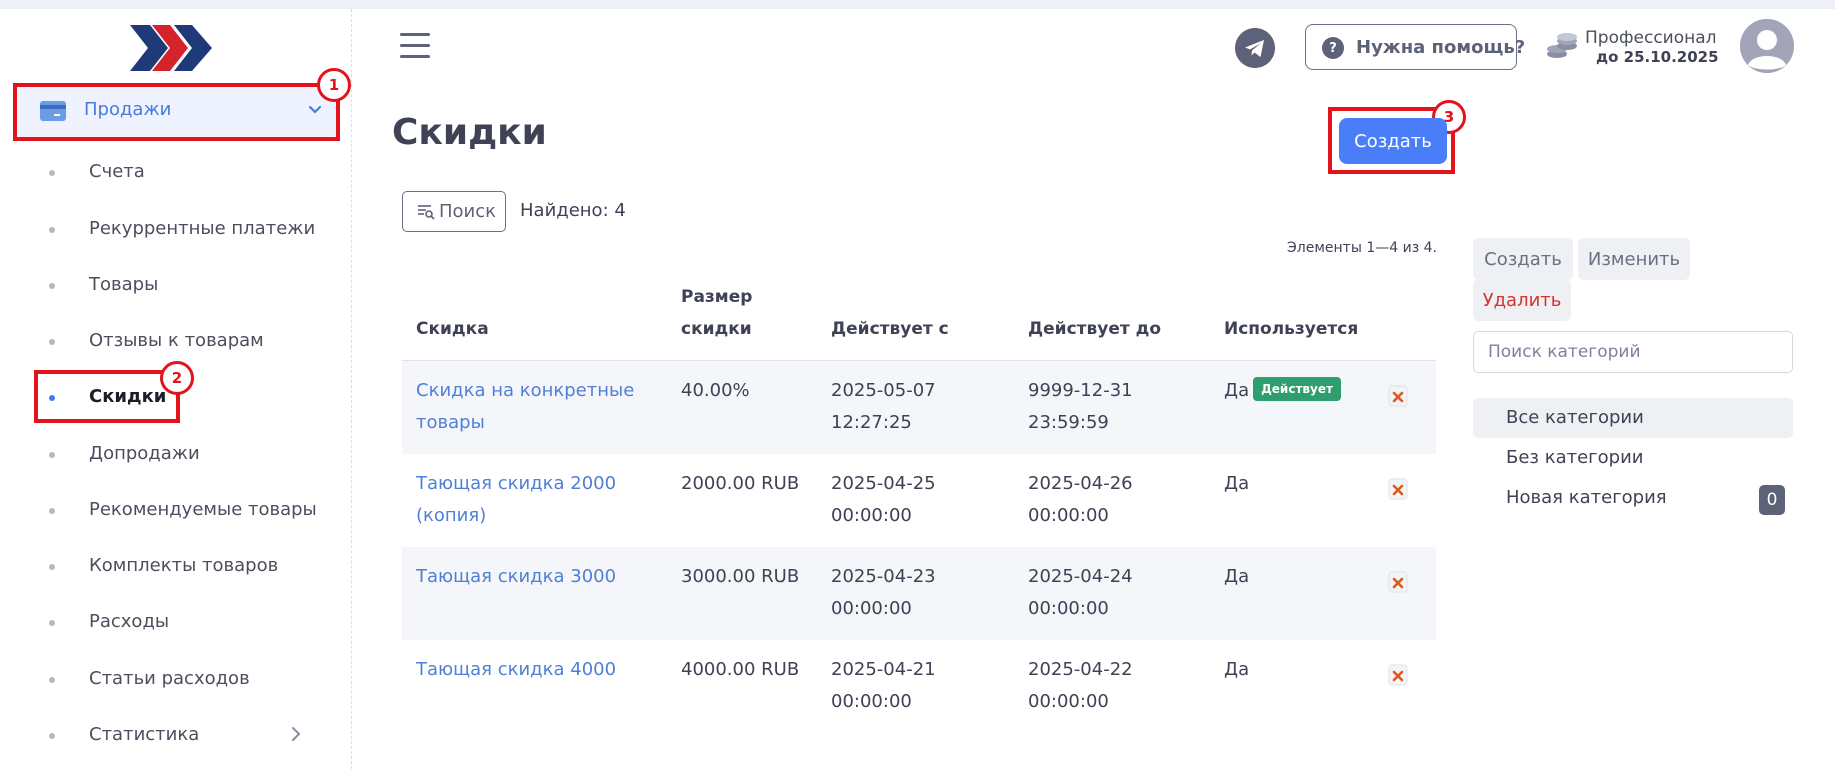 The height and width of the screenshot is (769, 1835). What do you see at coordinates (883, 669) in the screenshot?
I see `valid-from-date: 2025-04-21` at bounding box center [883, 669].